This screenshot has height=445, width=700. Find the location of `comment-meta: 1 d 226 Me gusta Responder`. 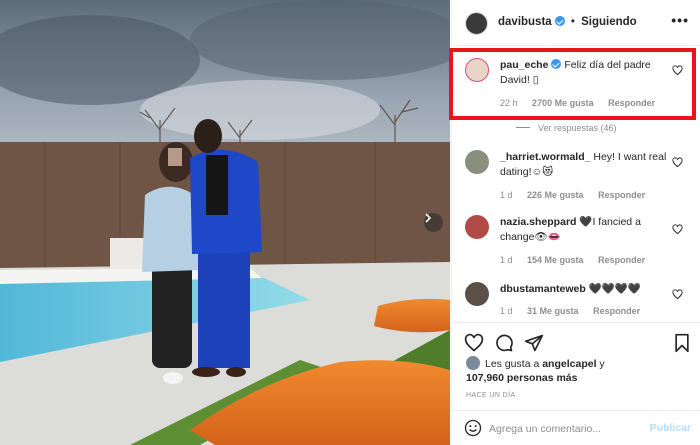

comment-meta: 1 d 226 Me gusta Responder is located at coordinates (578, 195).